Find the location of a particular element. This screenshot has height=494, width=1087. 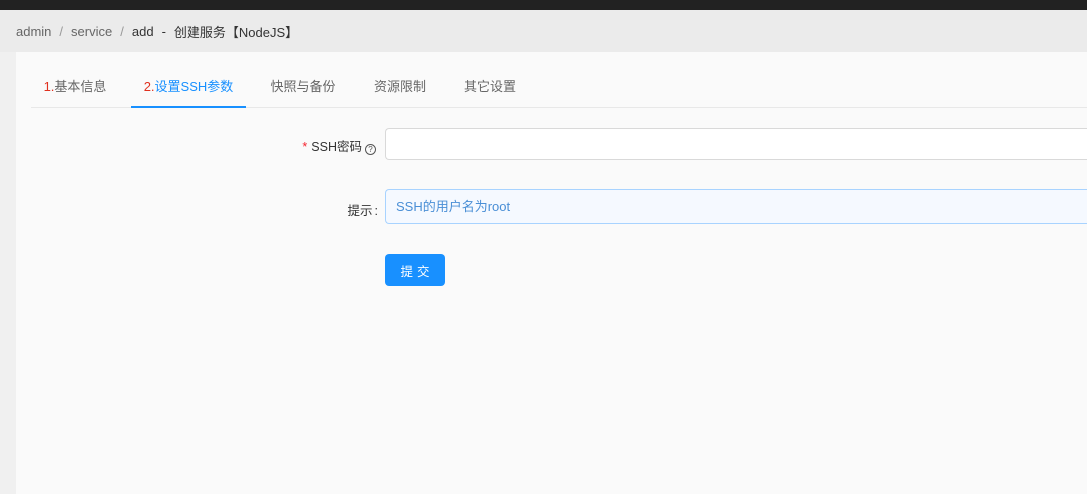

tab-label: 快照与备份 is located at coordinates (303, 86).